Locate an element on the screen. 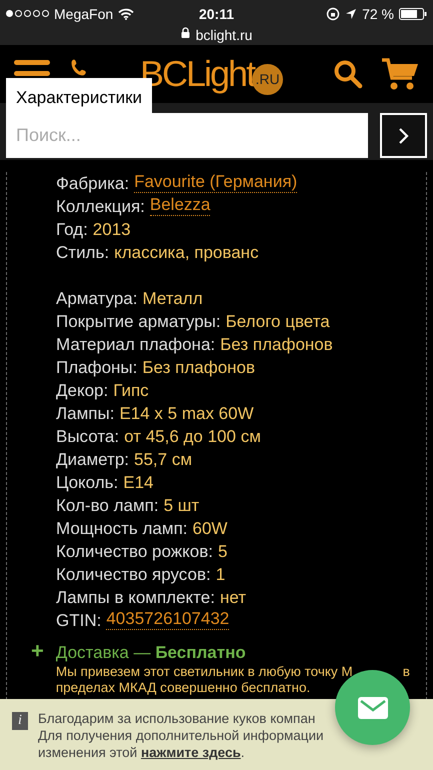 The height and width of the screenshot is (770, 433). spec-label: Арматура: is located at coordinates (97, 299).